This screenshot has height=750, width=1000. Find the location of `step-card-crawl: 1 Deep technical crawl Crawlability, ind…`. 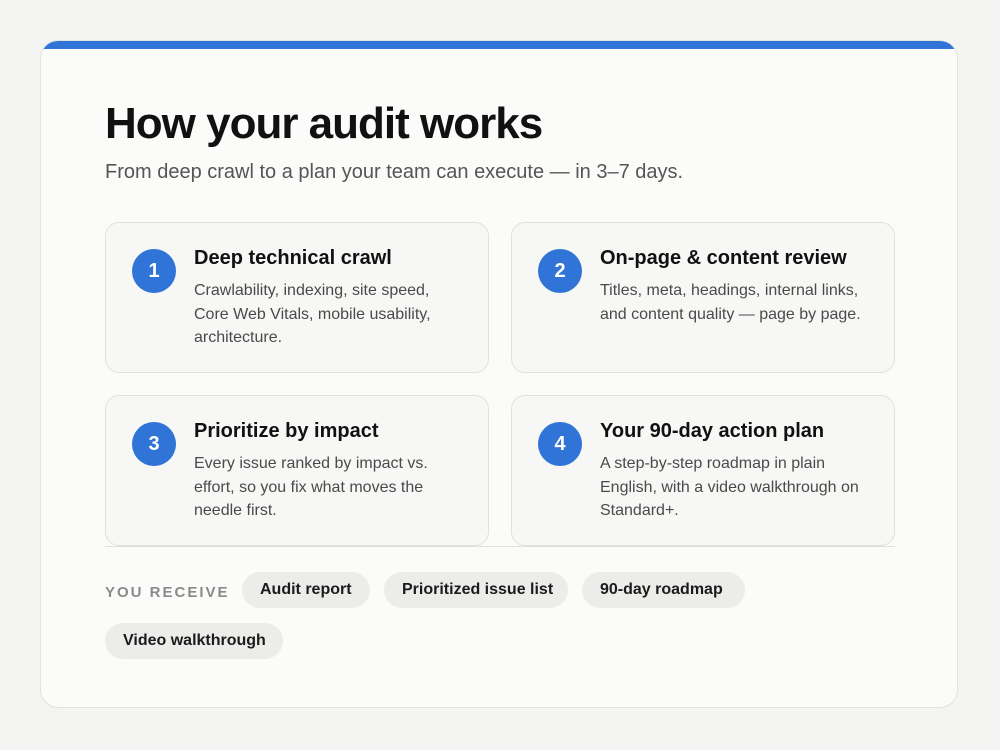

step-card-crawl: 1 Deep technical crawl Crawlability, ind… is located at coordinates (297, 297).